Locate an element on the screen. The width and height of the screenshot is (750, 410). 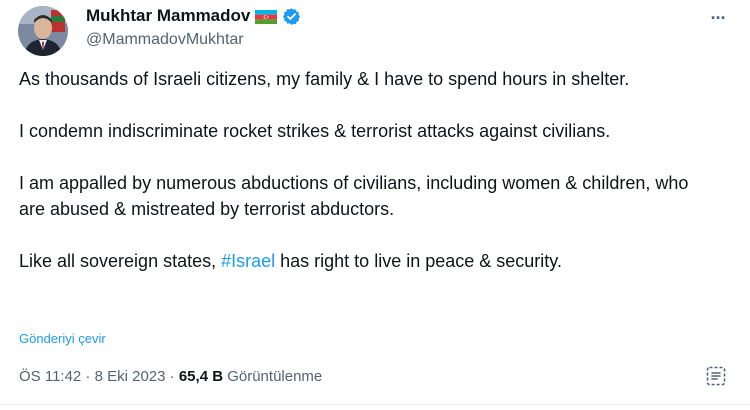
avatar-image is located at coordinates (43, 31).